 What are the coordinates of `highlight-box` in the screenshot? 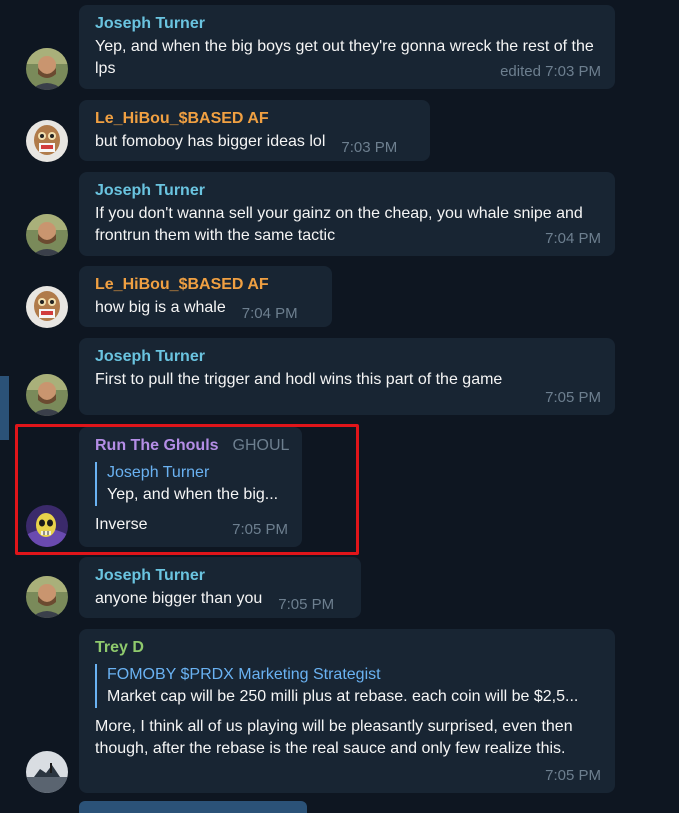 It's located at (187, 489).